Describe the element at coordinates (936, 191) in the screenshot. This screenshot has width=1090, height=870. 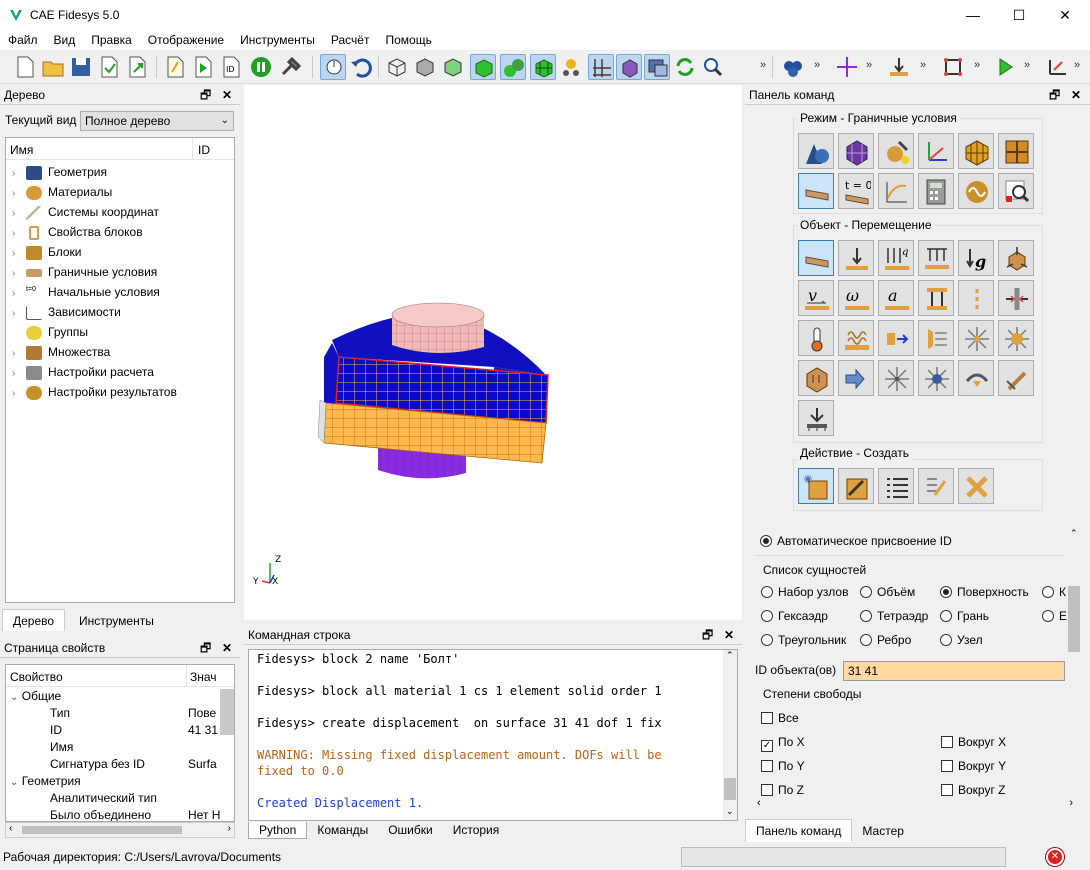
I see `mode-calculation-button` at that location.